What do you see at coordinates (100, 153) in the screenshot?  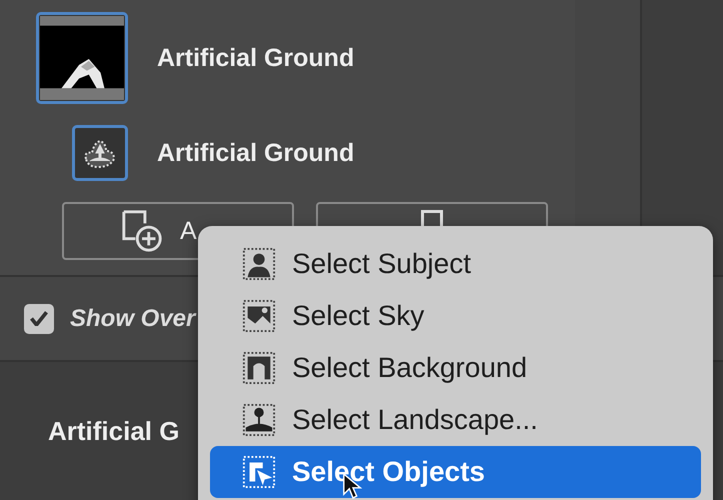 I see `selection-thumbnail` at bounding box center [100, 153].